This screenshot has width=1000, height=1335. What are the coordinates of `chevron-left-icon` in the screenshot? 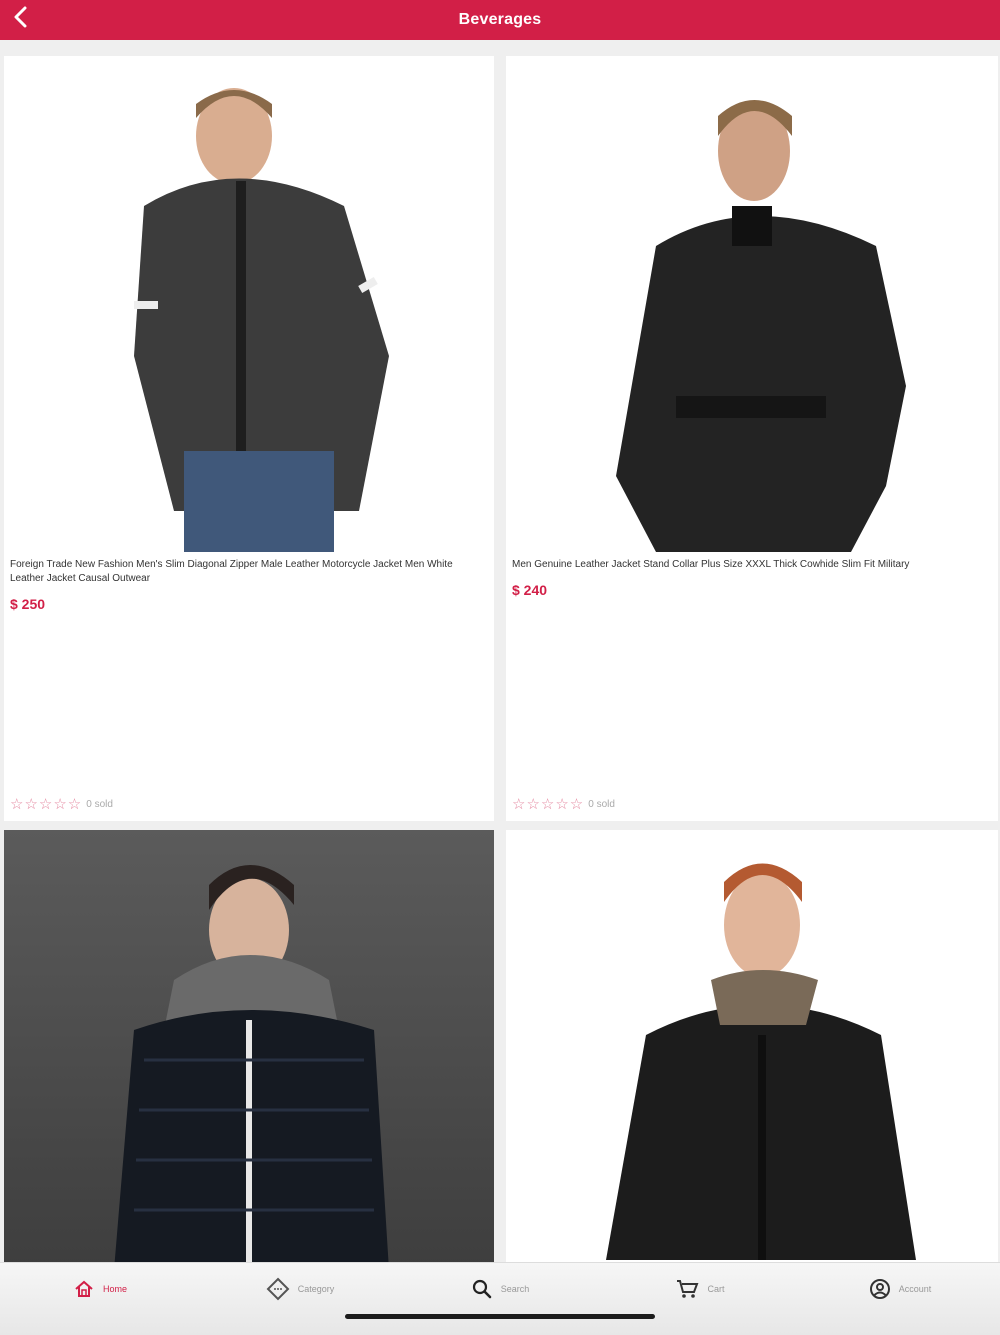 It's located at (21, 19).